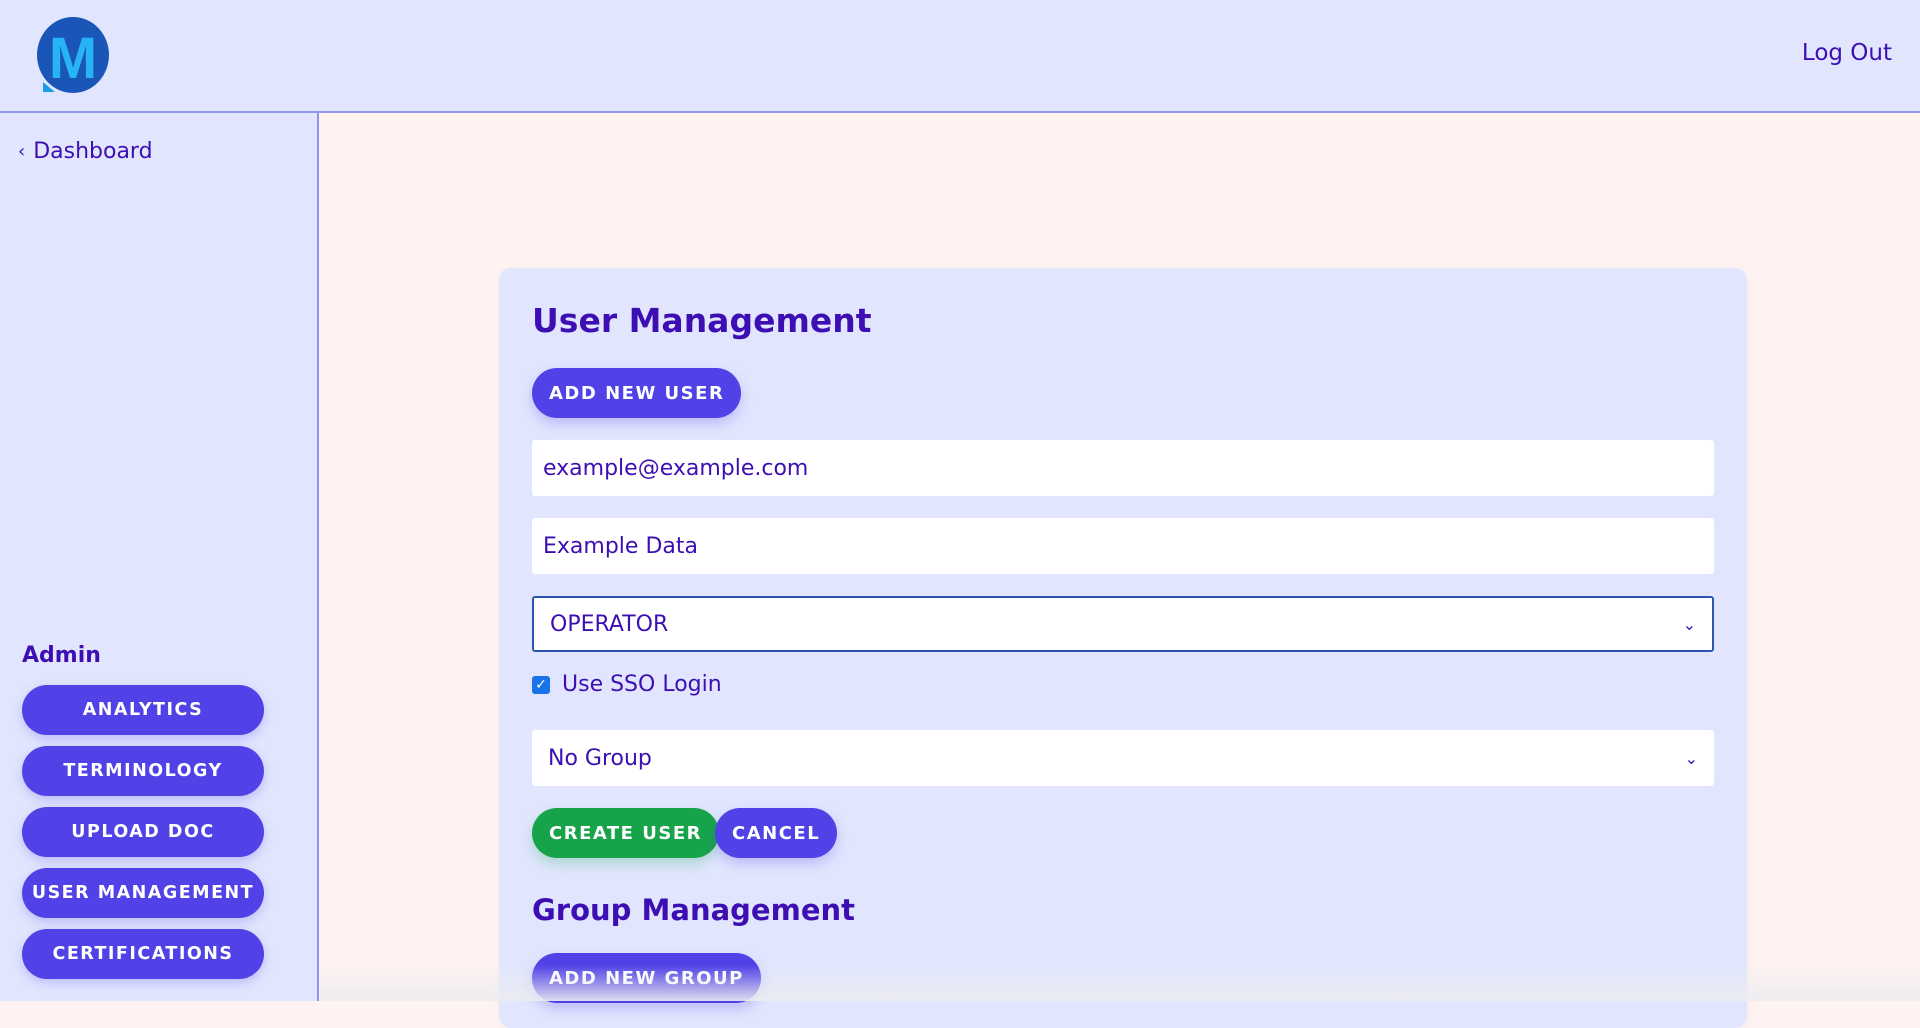  Describe the element at coordinates (960, 56) in the screenshot. I see `top-header: M Log Out` at that location.